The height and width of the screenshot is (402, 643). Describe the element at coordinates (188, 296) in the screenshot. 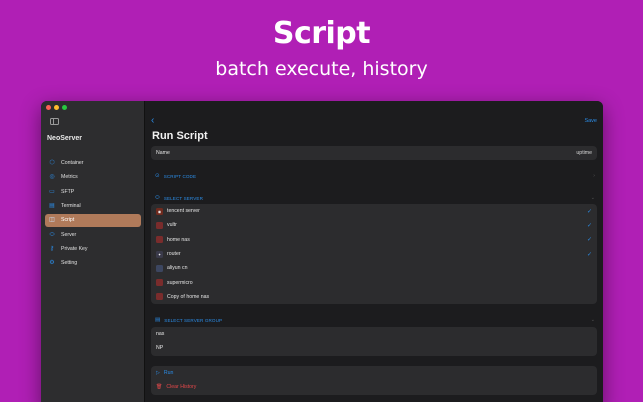

I see `server-name: Copy of home nas` at that location.